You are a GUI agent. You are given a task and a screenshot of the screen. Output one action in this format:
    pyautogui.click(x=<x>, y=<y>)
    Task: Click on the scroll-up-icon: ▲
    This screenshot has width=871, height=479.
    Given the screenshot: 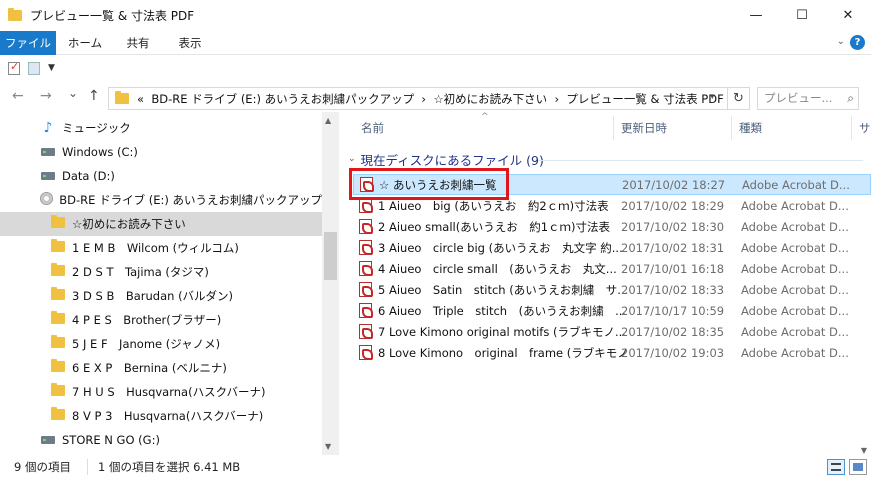 What is the action you would take?
    pyautogui.click(x=328, y=120)
    